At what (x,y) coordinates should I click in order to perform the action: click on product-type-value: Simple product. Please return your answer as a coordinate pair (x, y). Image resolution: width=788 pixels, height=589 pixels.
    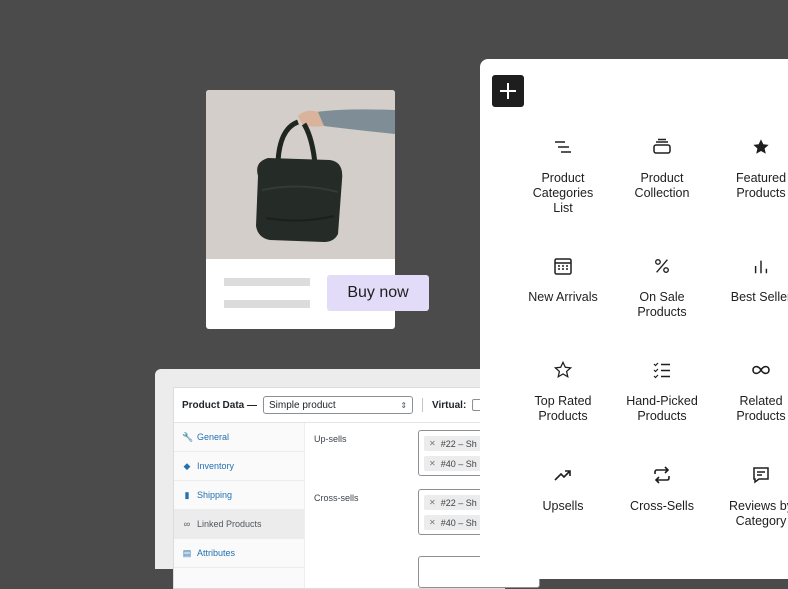
    Looking at the image, I should click on (302, 405).